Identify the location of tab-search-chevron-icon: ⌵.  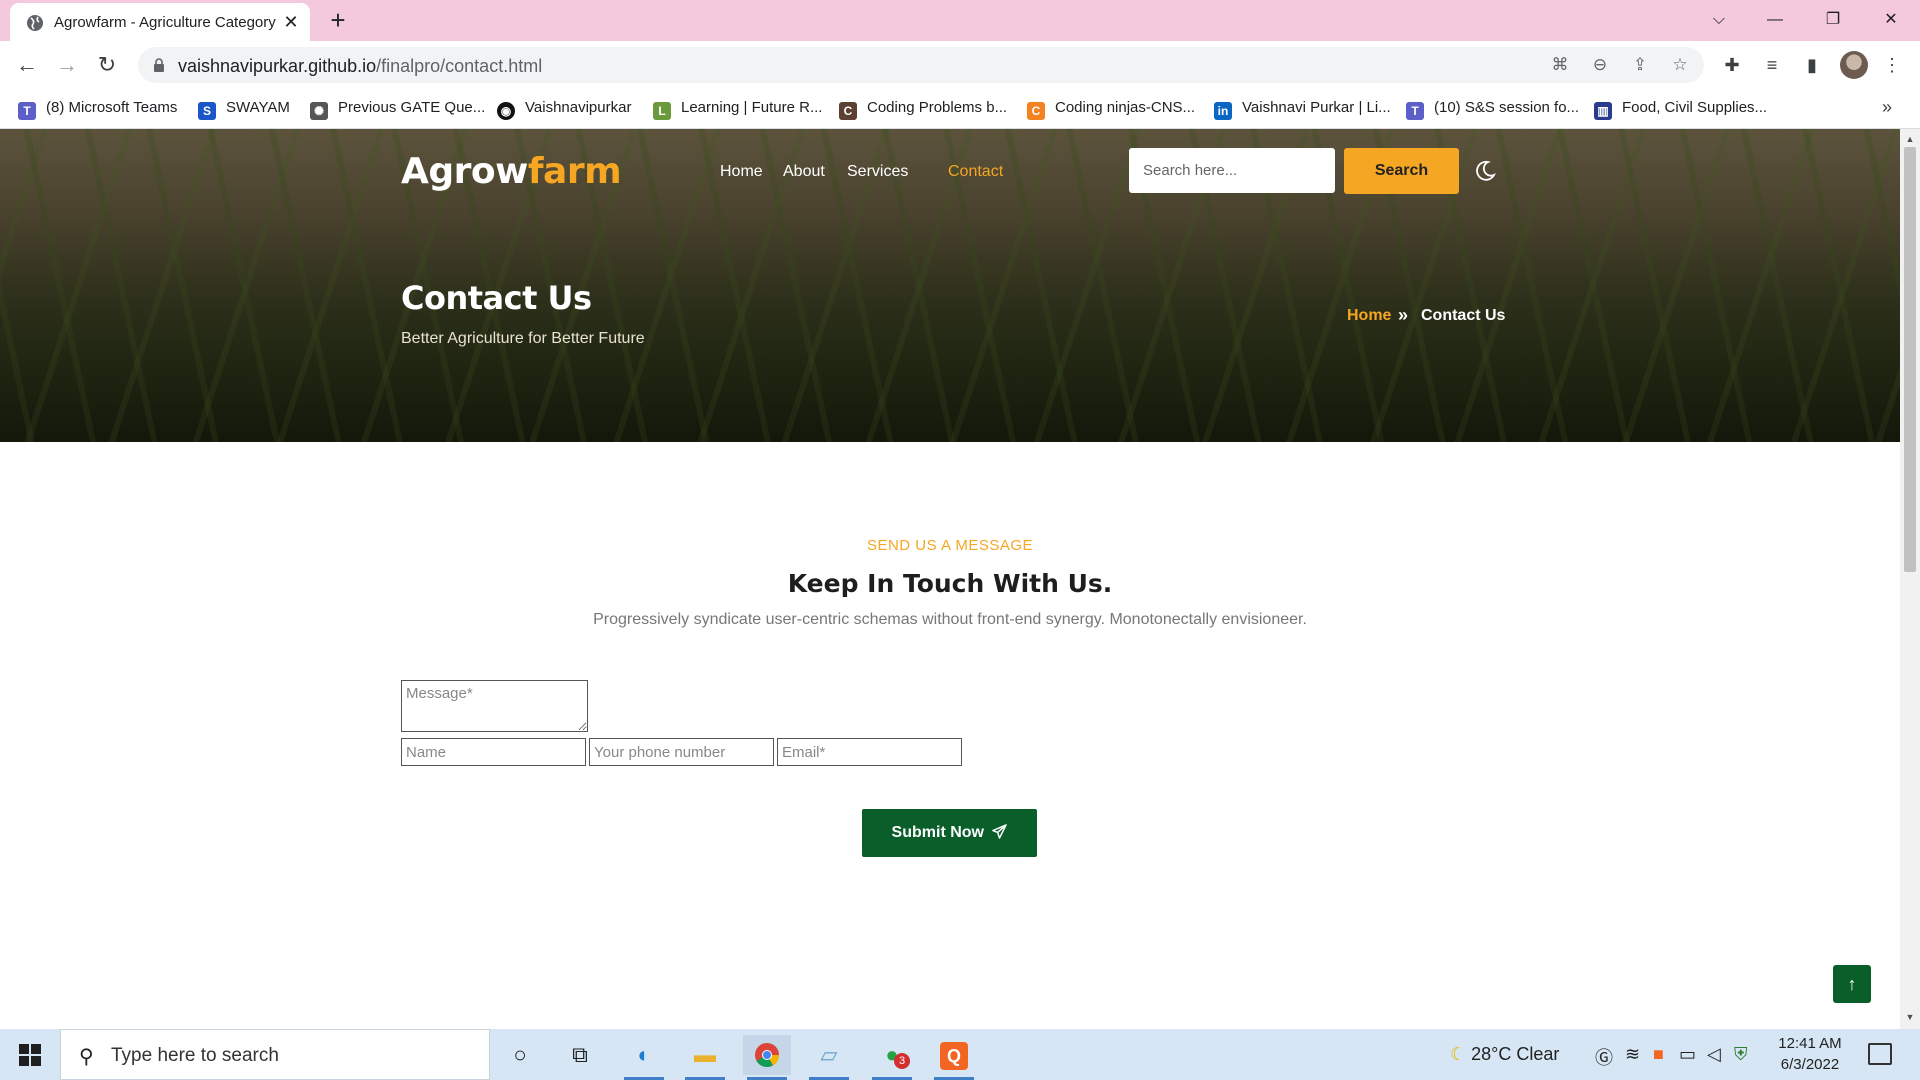
(1719, 20).